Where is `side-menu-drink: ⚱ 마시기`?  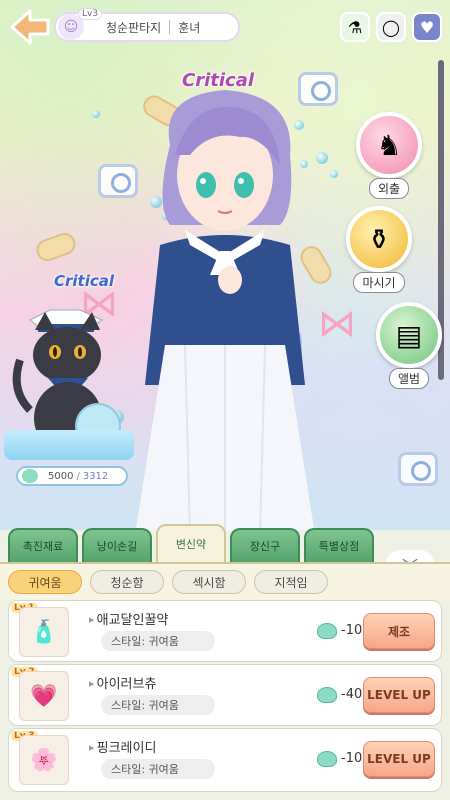
side-menu-drink: ⚱ 마시기 is located at coordinates (379, 249).